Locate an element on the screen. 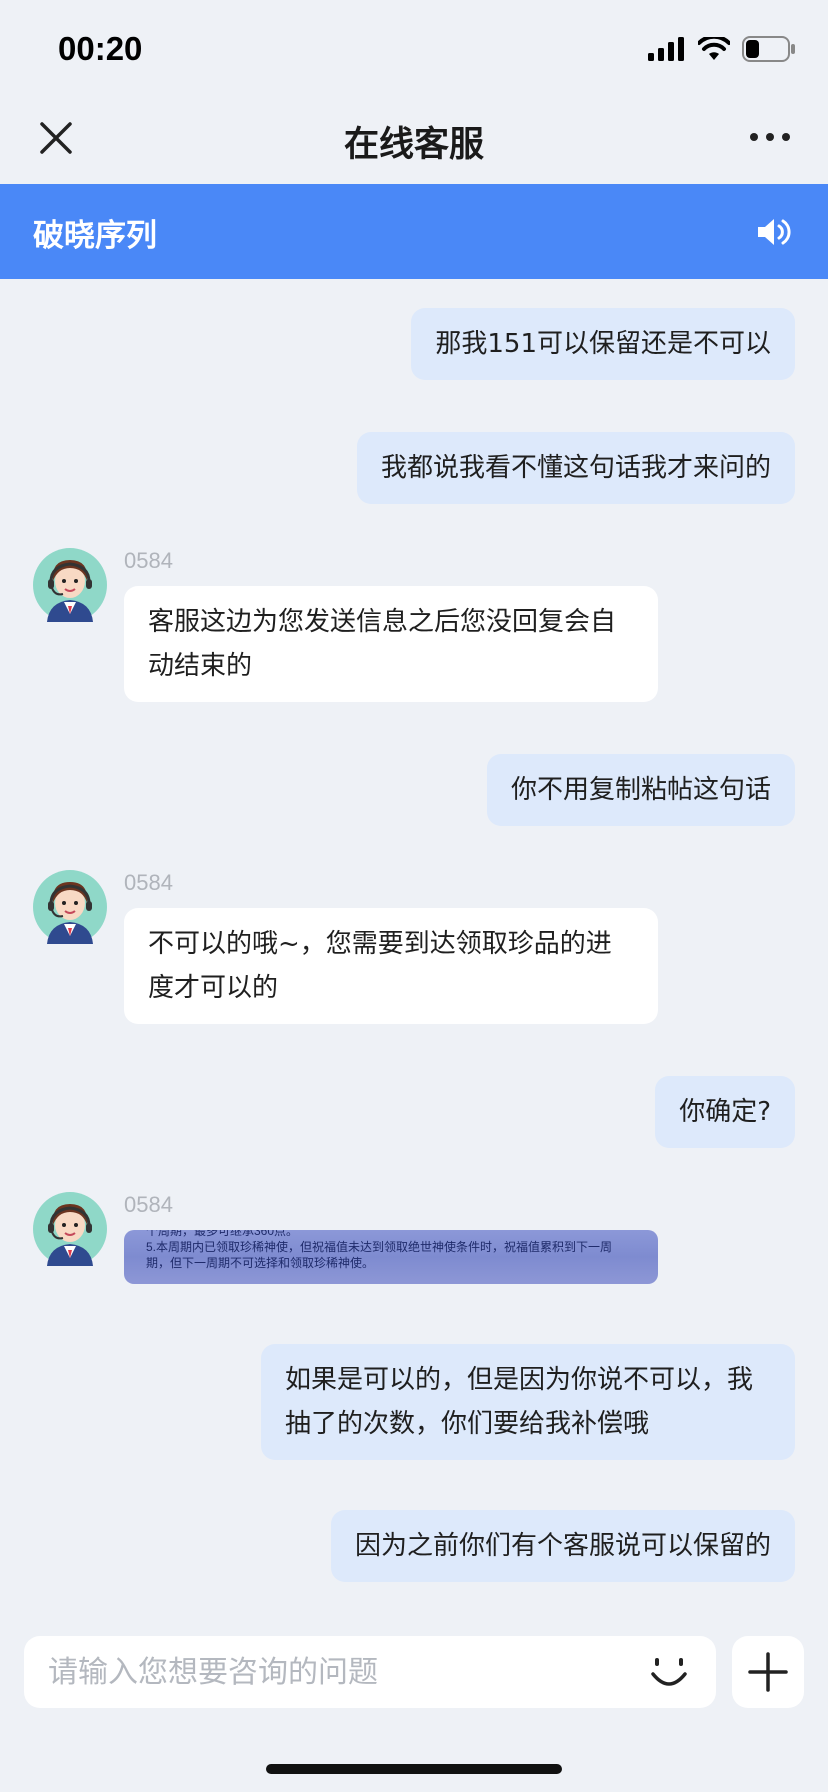  image-text-line: 个周期，最多可继承360点。 is located at coordinates (222, 1234).